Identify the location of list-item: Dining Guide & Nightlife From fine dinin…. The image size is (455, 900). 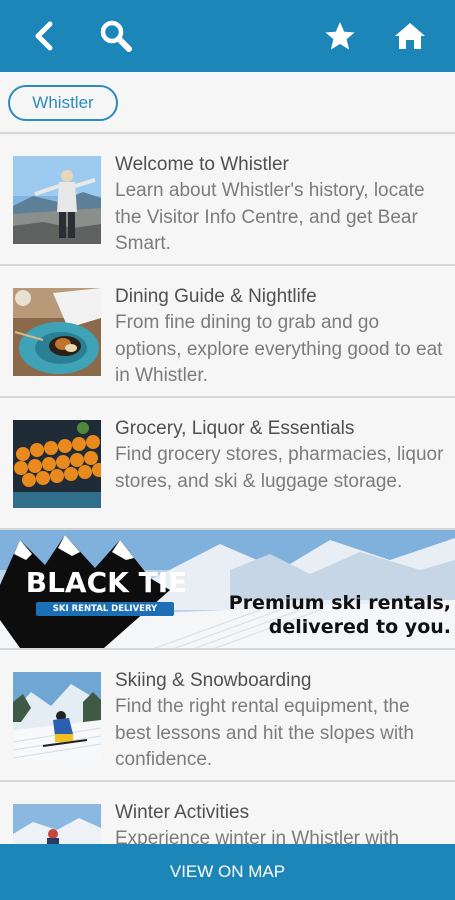
(227, 332).